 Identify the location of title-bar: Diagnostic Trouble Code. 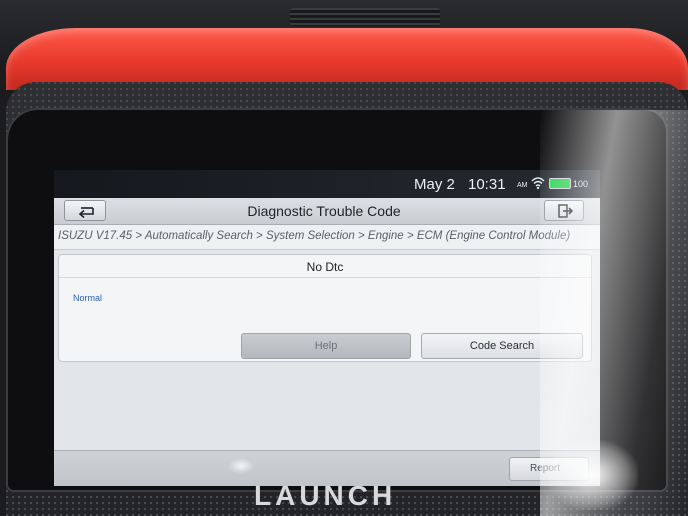
(327, 211).